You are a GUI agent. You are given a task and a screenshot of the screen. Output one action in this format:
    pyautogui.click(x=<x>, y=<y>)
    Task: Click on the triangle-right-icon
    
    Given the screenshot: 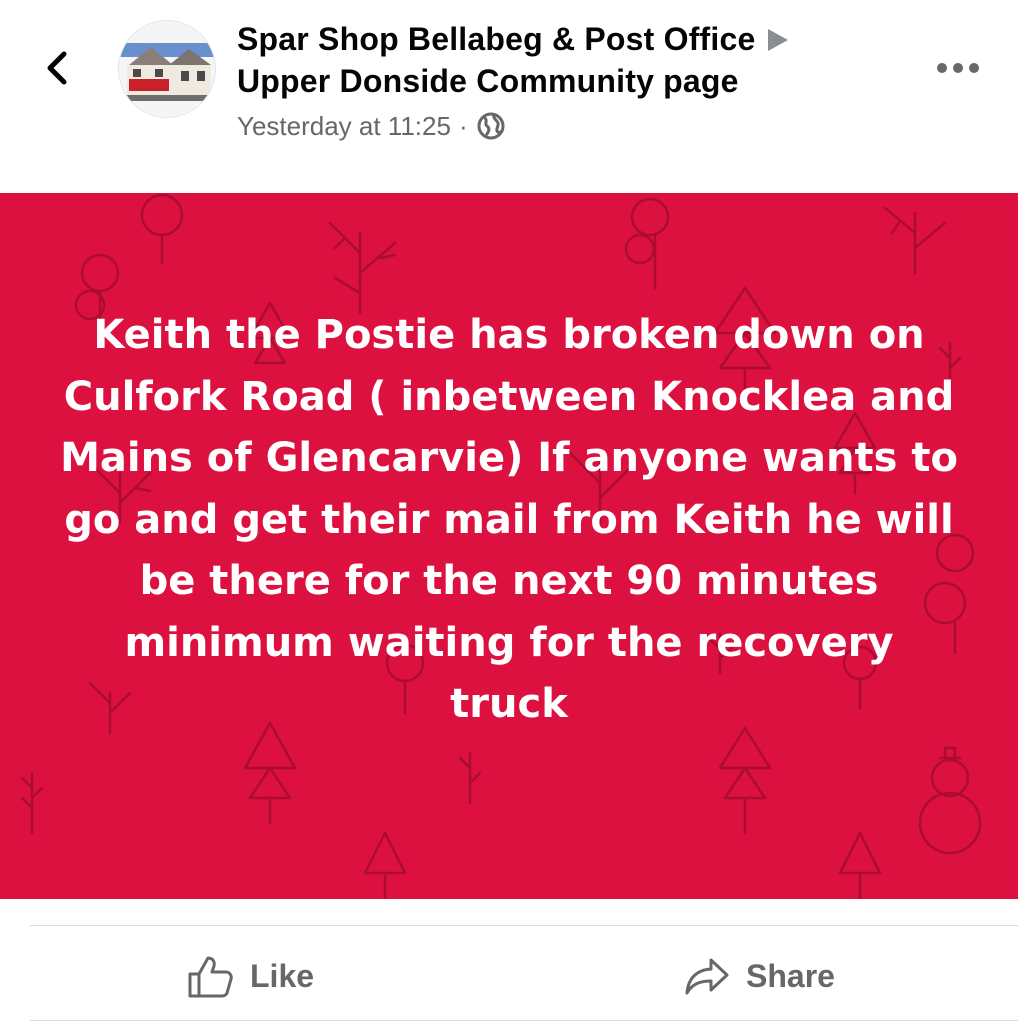 What is the action you would take?
    pyautogui.click(x=777, y=39)
    